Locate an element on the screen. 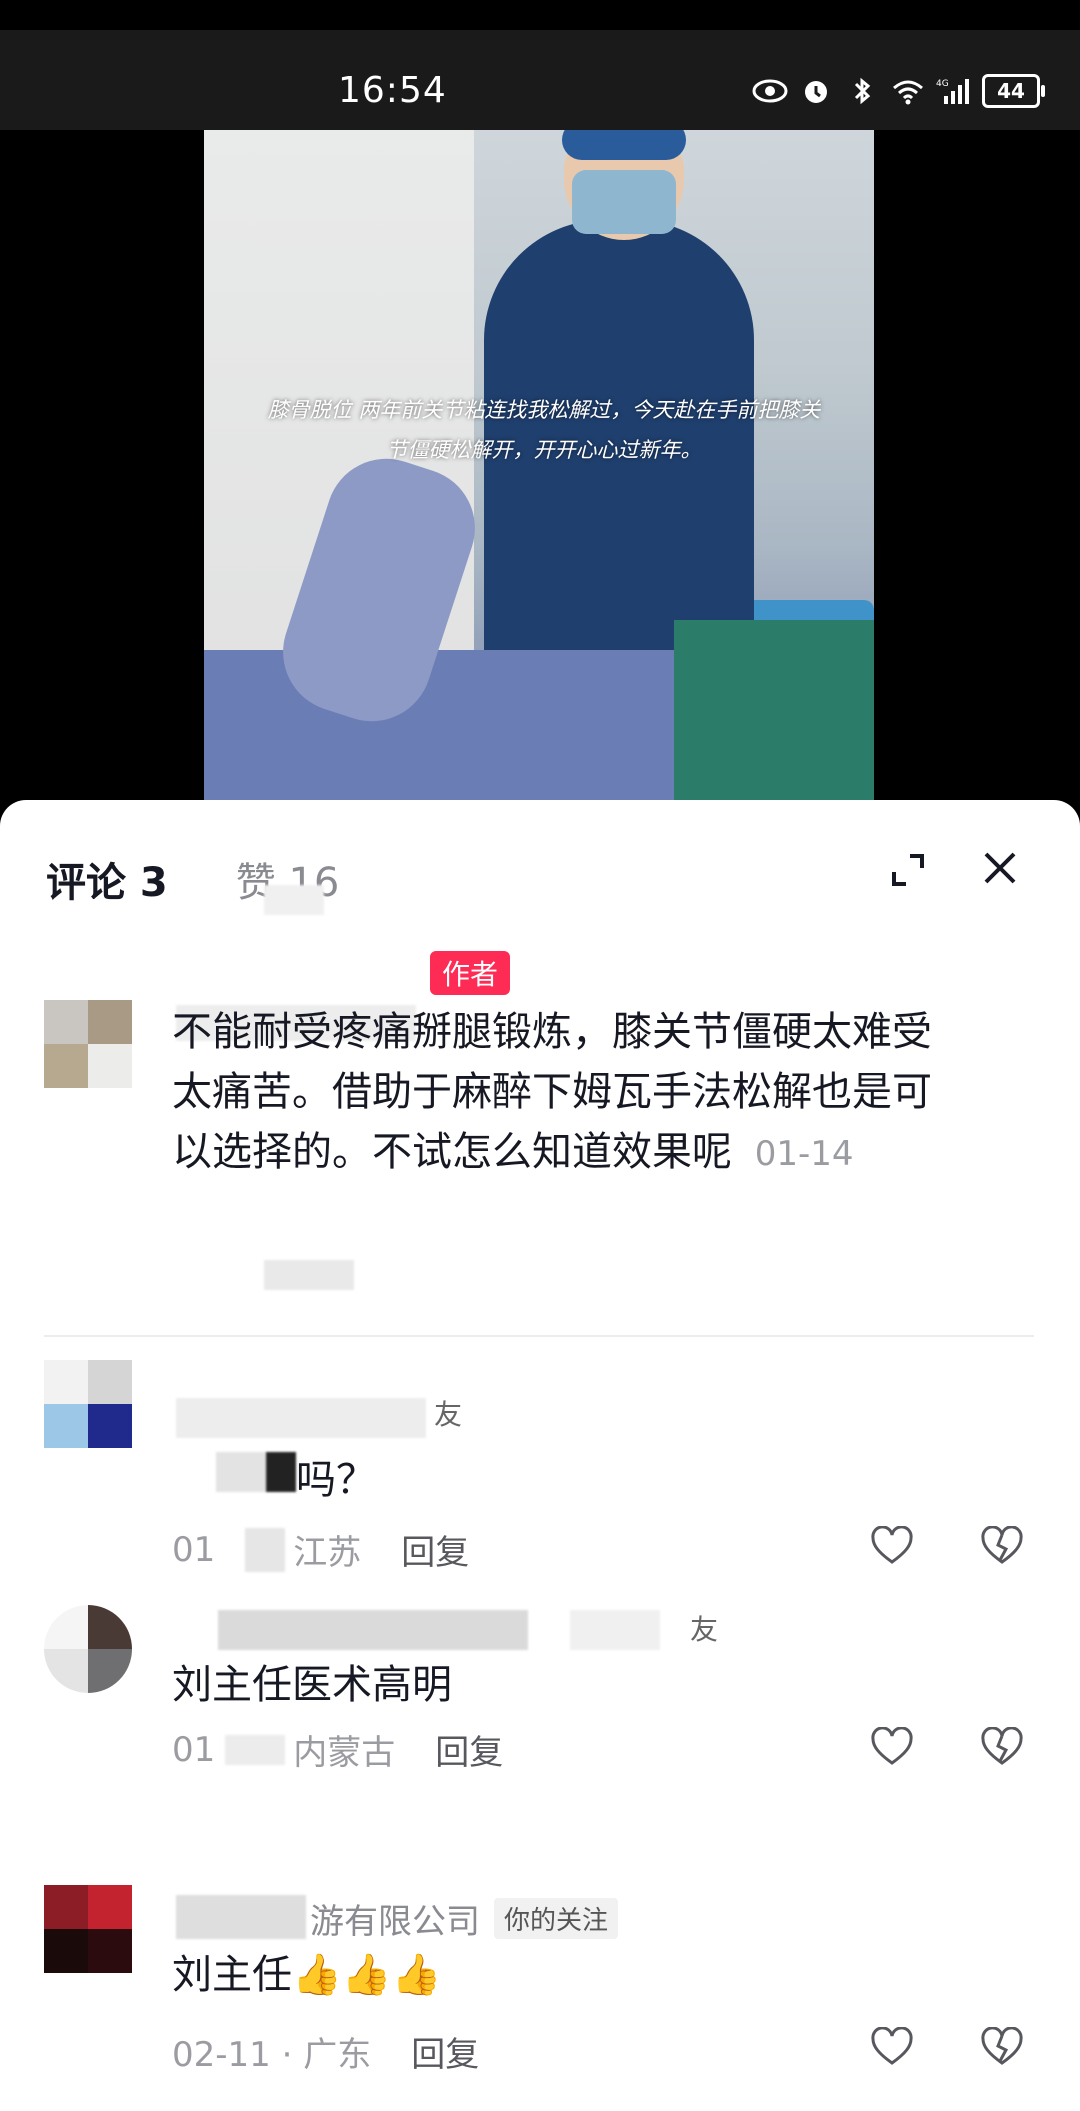 Image resolution: width=1080 pixels, height=2111 pixels. divider is located at coordinates (539, 1336).